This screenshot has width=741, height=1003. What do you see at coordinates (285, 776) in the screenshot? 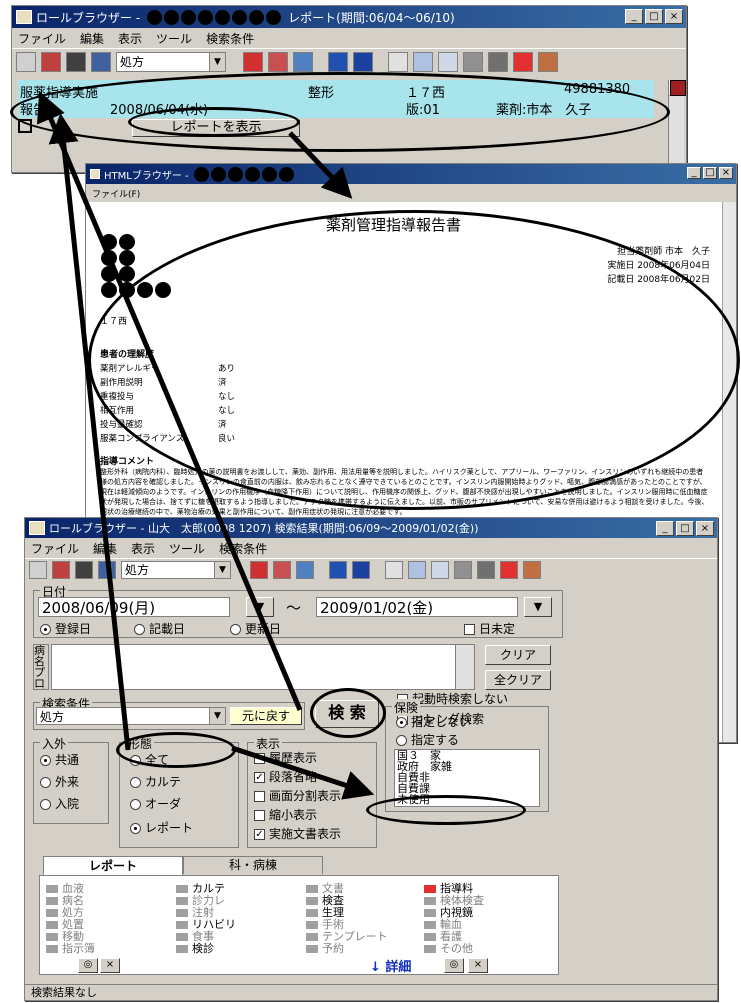
I see `disp-omit-paragraph-checkbox: ✓ 段落省略` at bounding box center [285, 776].